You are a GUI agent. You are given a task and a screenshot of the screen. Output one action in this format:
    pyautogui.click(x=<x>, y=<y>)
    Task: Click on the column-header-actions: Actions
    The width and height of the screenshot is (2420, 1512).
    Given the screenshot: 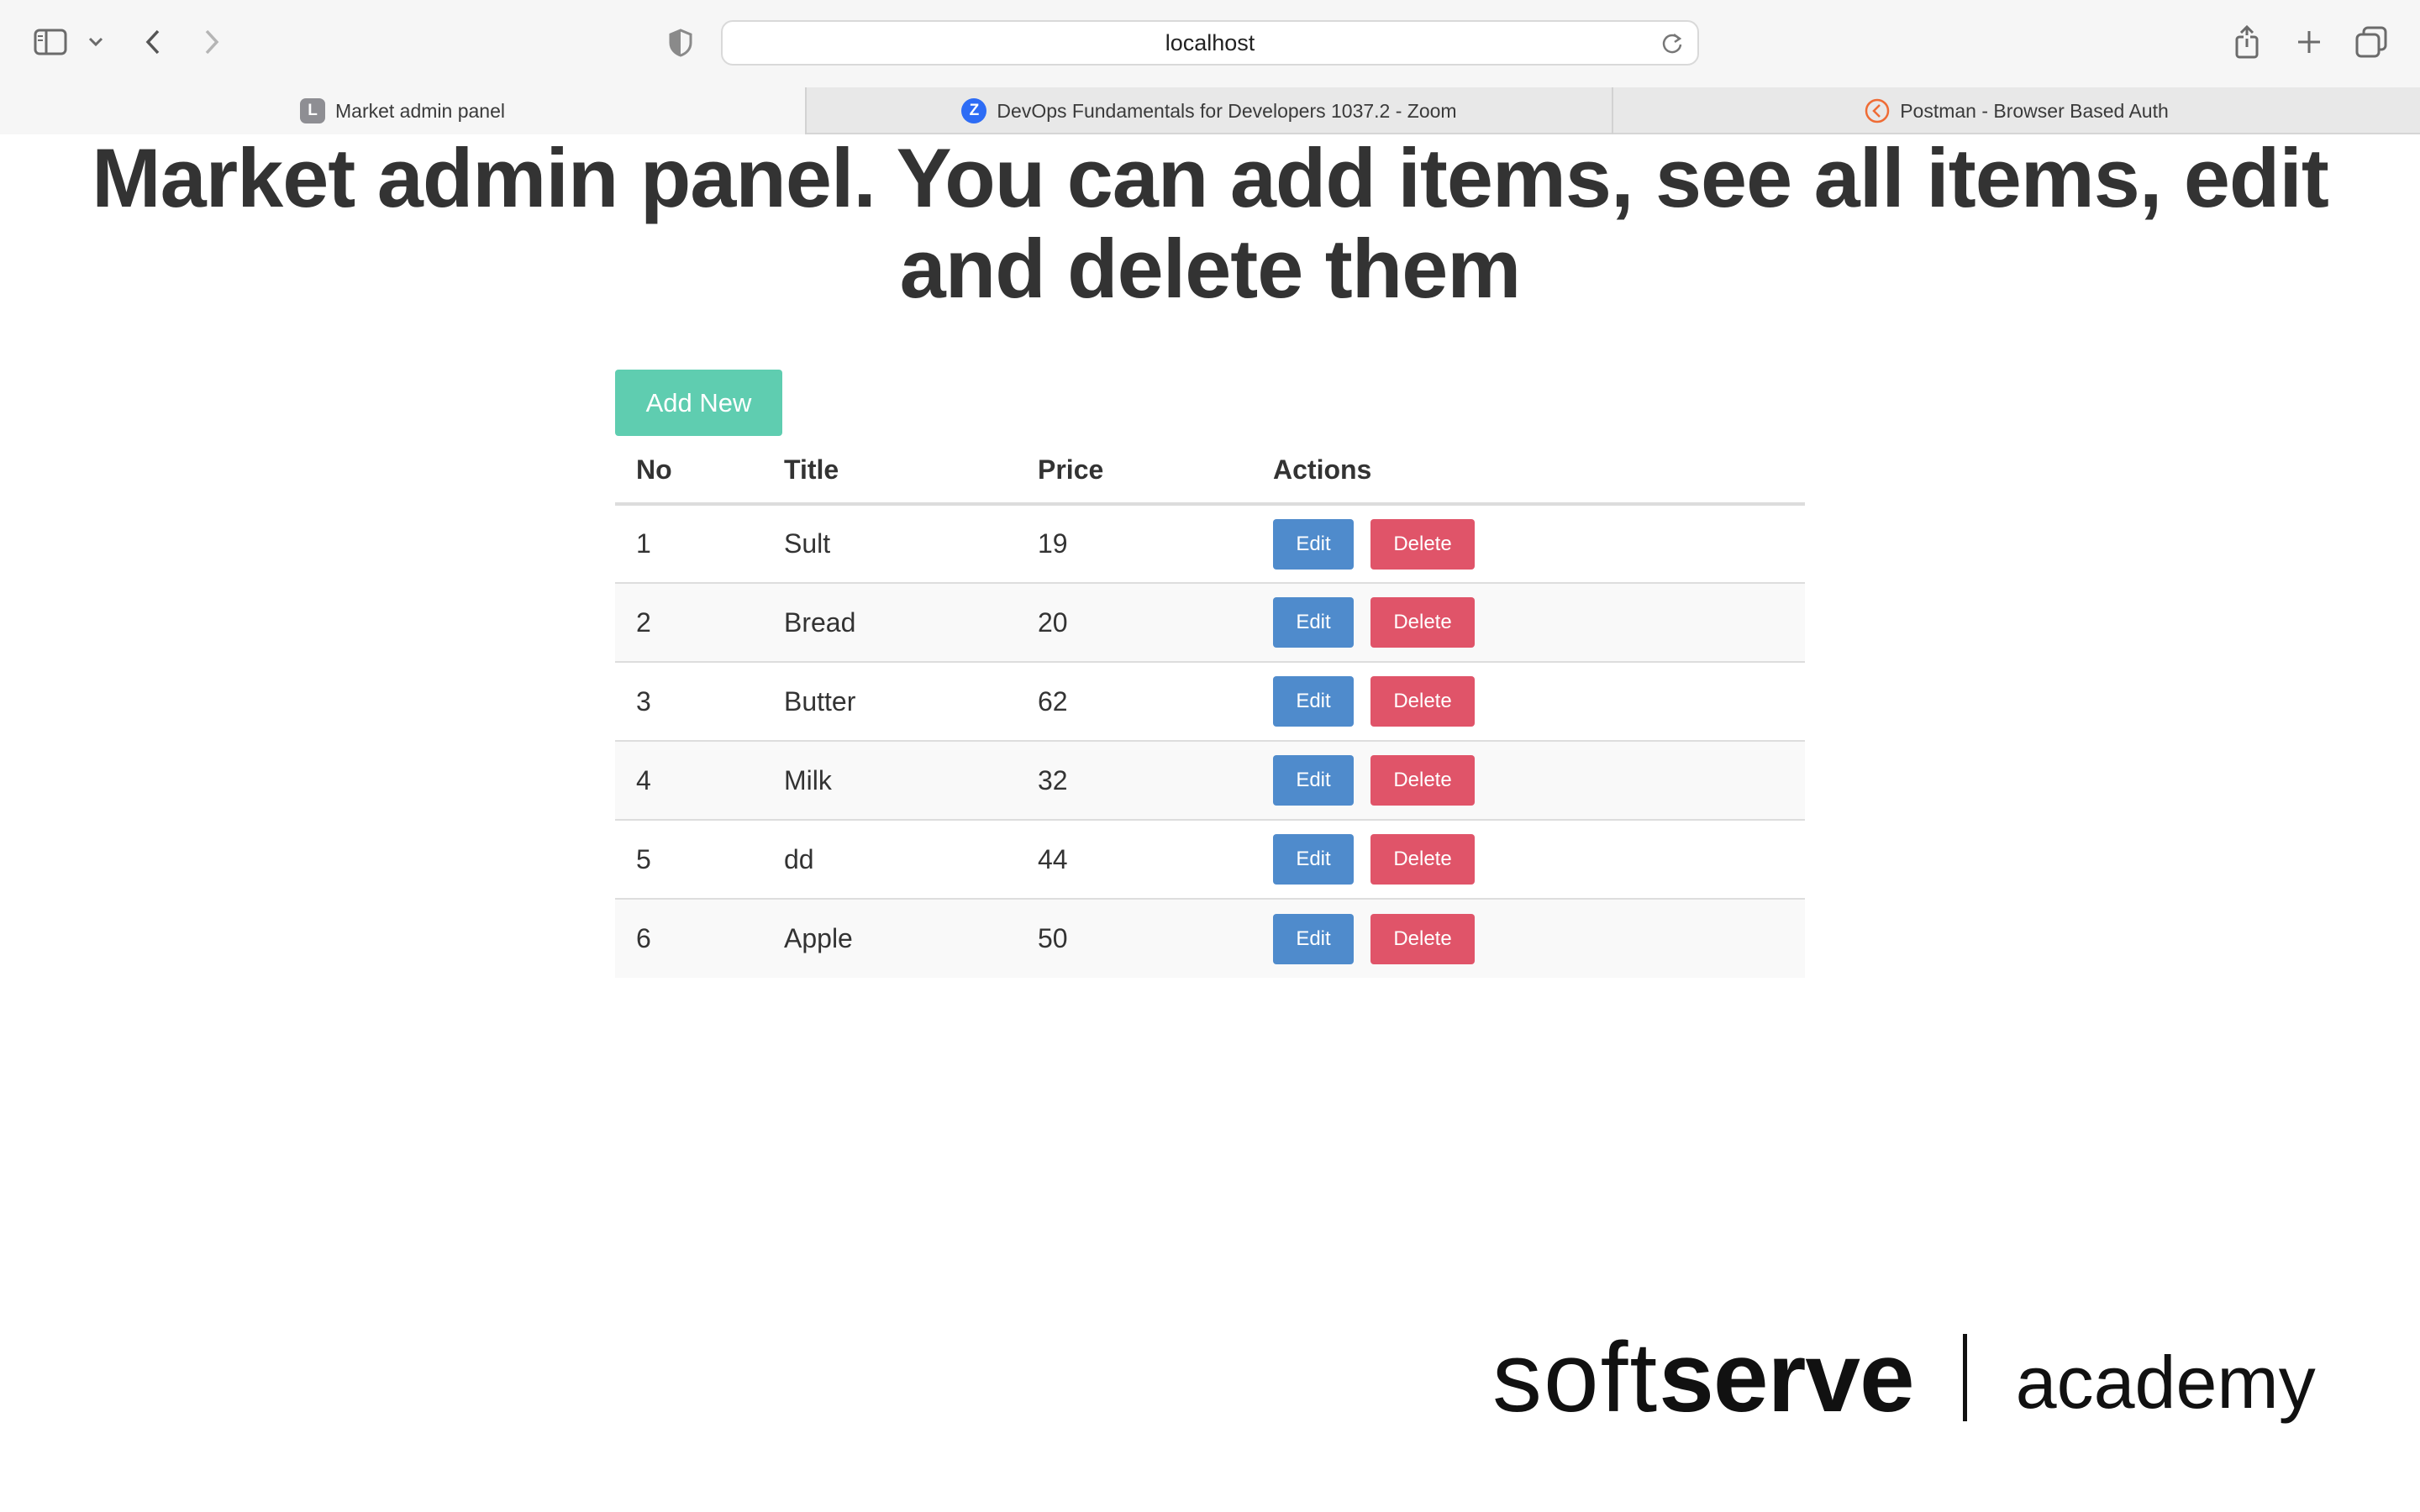 What is the action you would take?
    pyautogui.click(x=1528, y=471)
    